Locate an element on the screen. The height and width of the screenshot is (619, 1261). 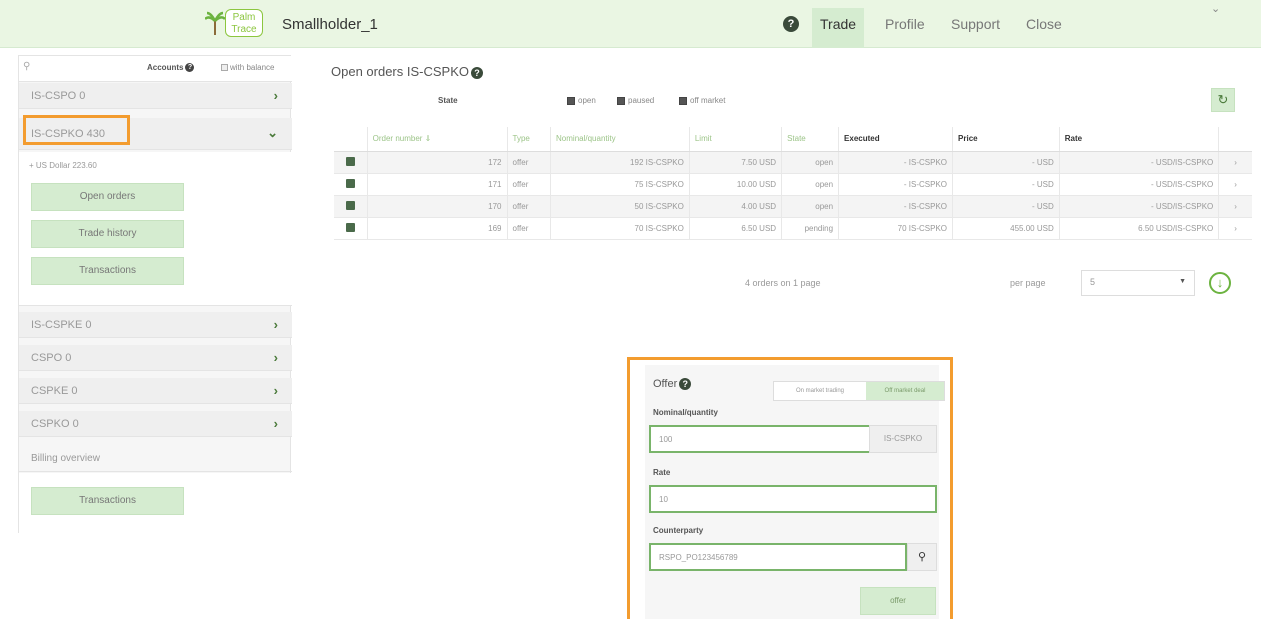
per-page-select: 5 ▼ is located at coordinates (1138, 283).